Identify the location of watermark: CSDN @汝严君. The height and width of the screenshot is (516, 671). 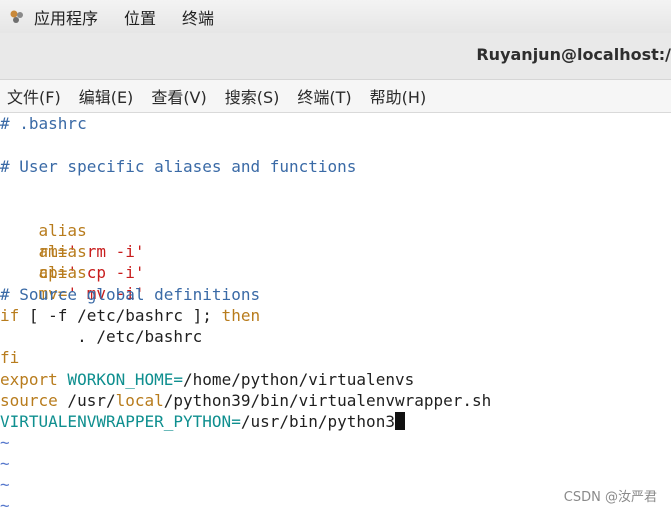
(610, 497).